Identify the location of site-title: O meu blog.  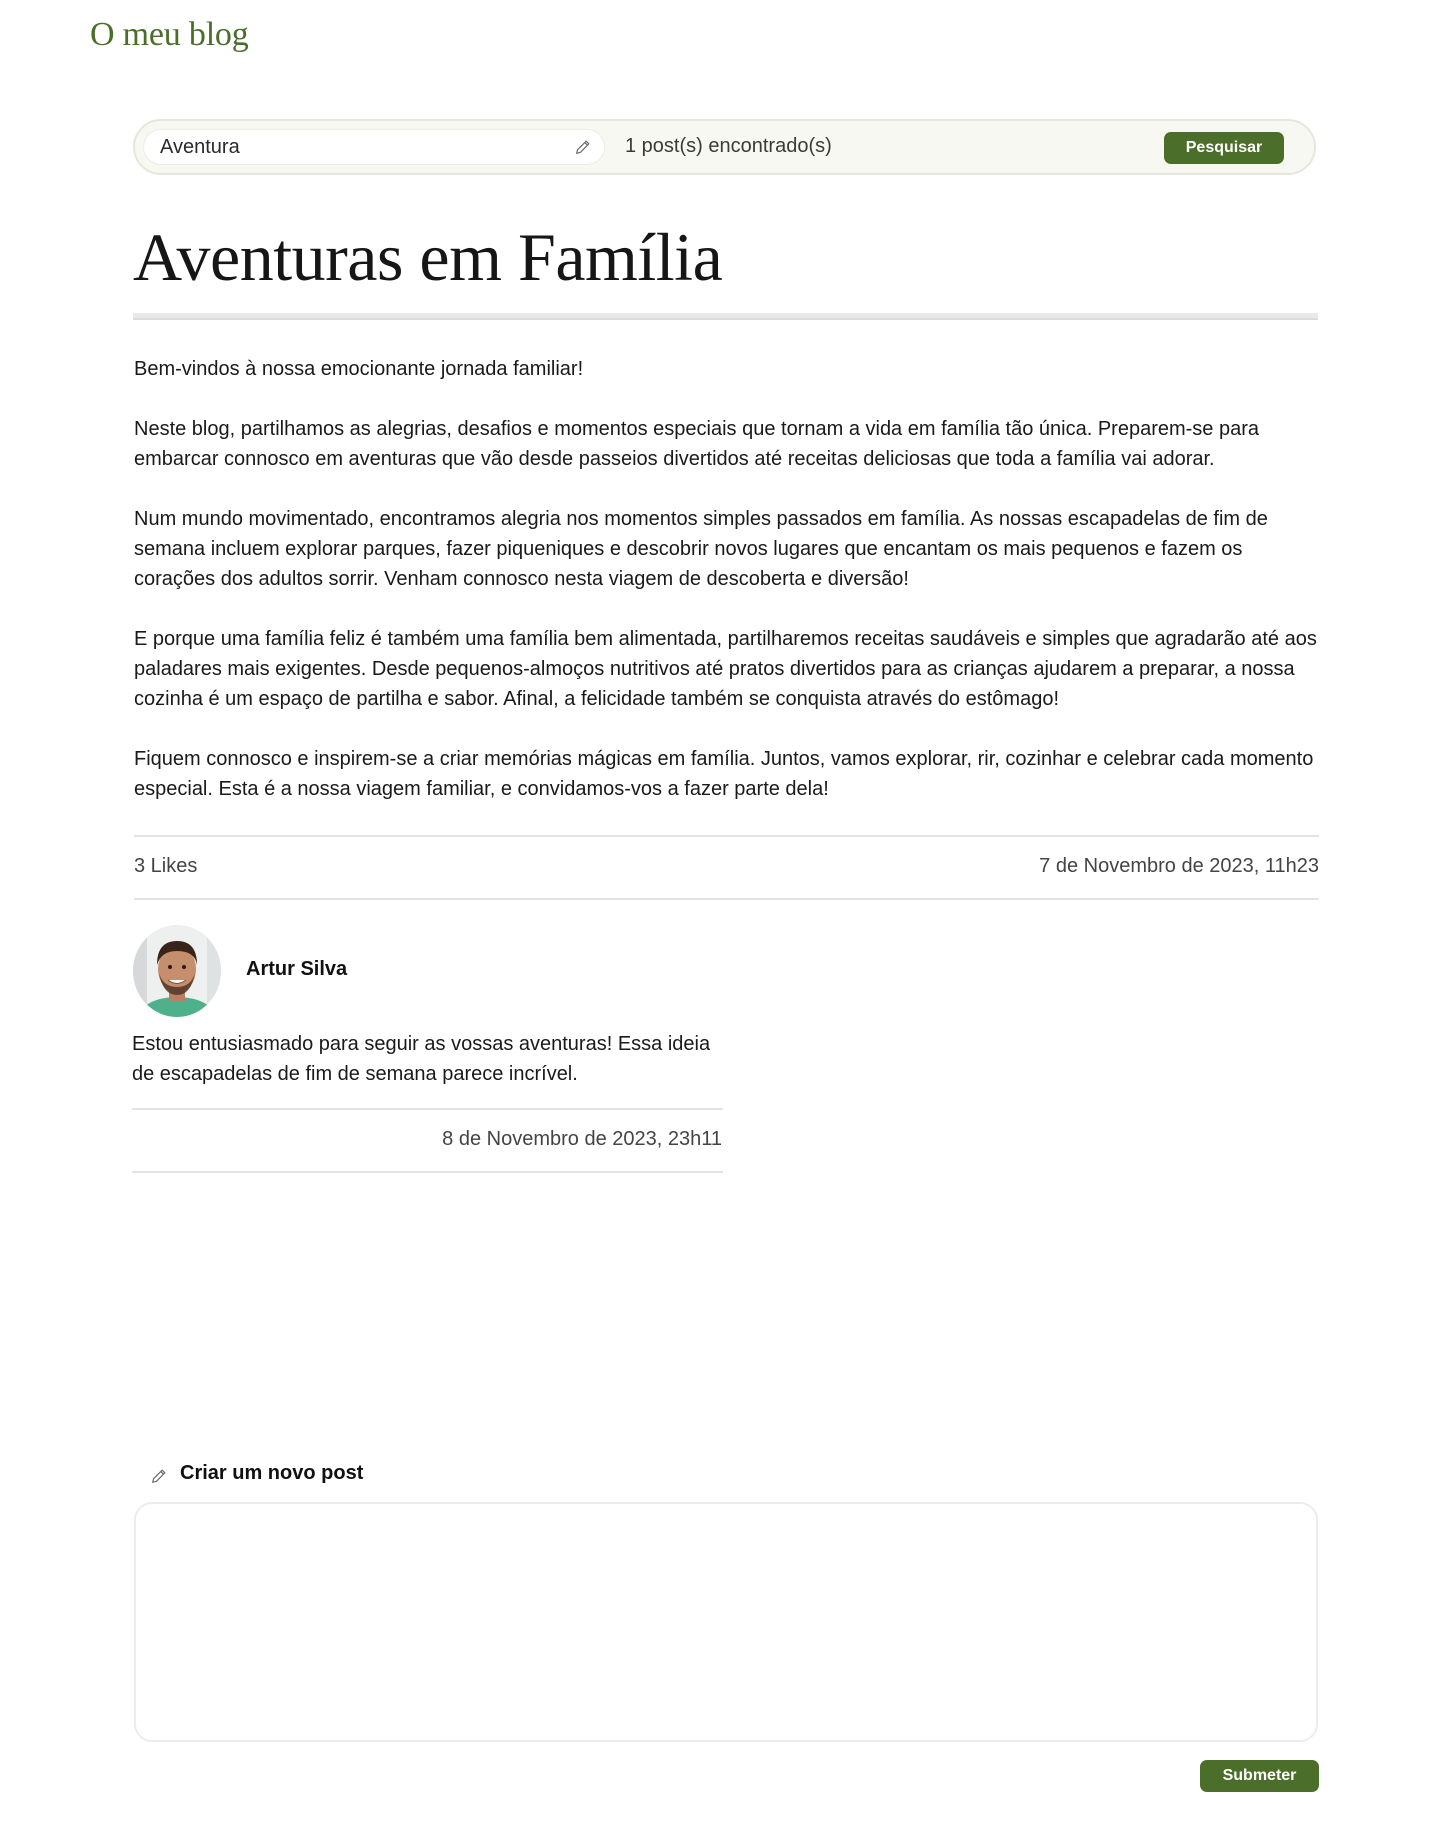
(169, 35).